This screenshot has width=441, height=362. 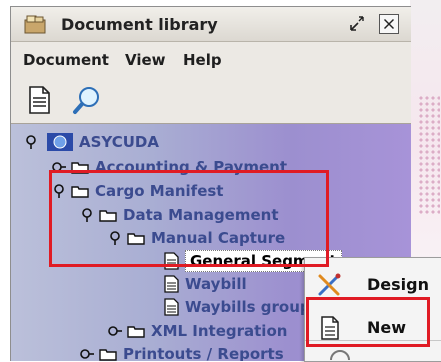 I want to click on partial-menu-icon, so click(x=340, y=355).